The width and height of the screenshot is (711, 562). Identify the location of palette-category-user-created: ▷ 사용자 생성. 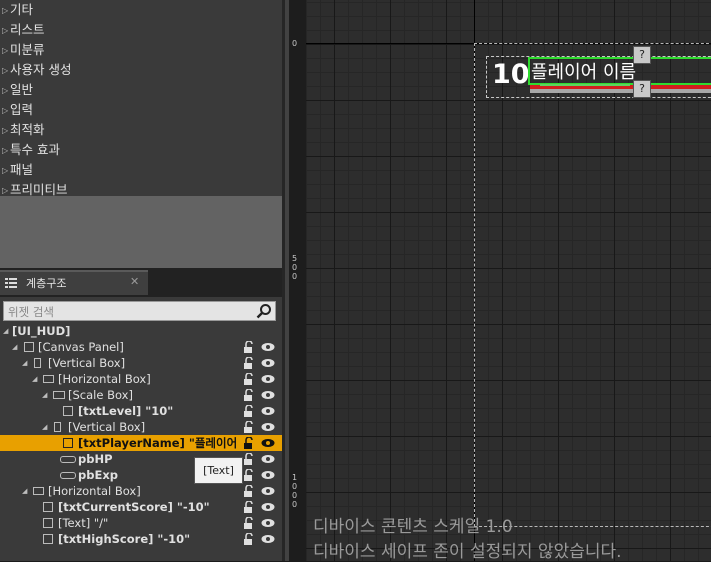
(141, 70).